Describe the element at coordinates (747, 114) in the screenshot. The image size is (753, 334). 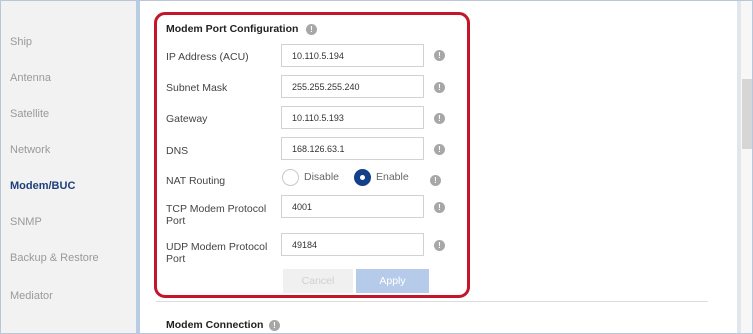
I see `scrollbar-thumb` at that location.